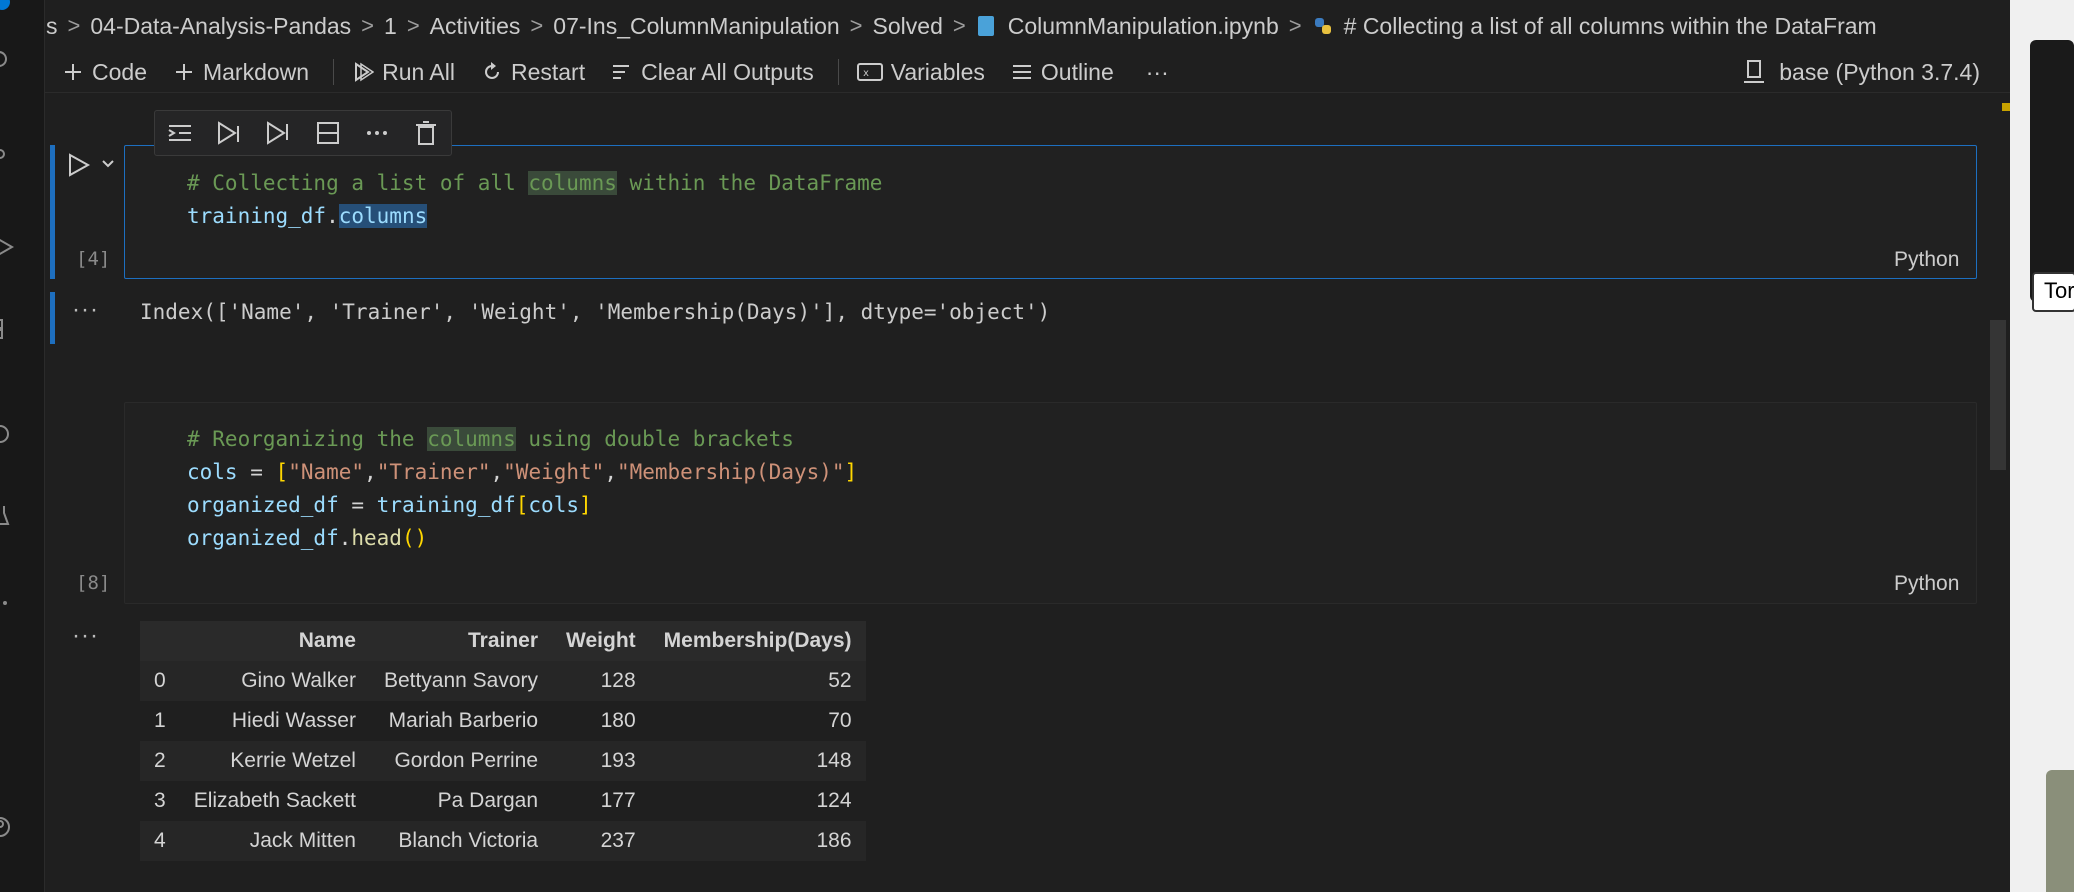 This screenshot has height=892, width=2074. What do you see at coordinates (985, 26) in the screenshot?
I see `notebook-file-icon` at bounding box center [985, 26].